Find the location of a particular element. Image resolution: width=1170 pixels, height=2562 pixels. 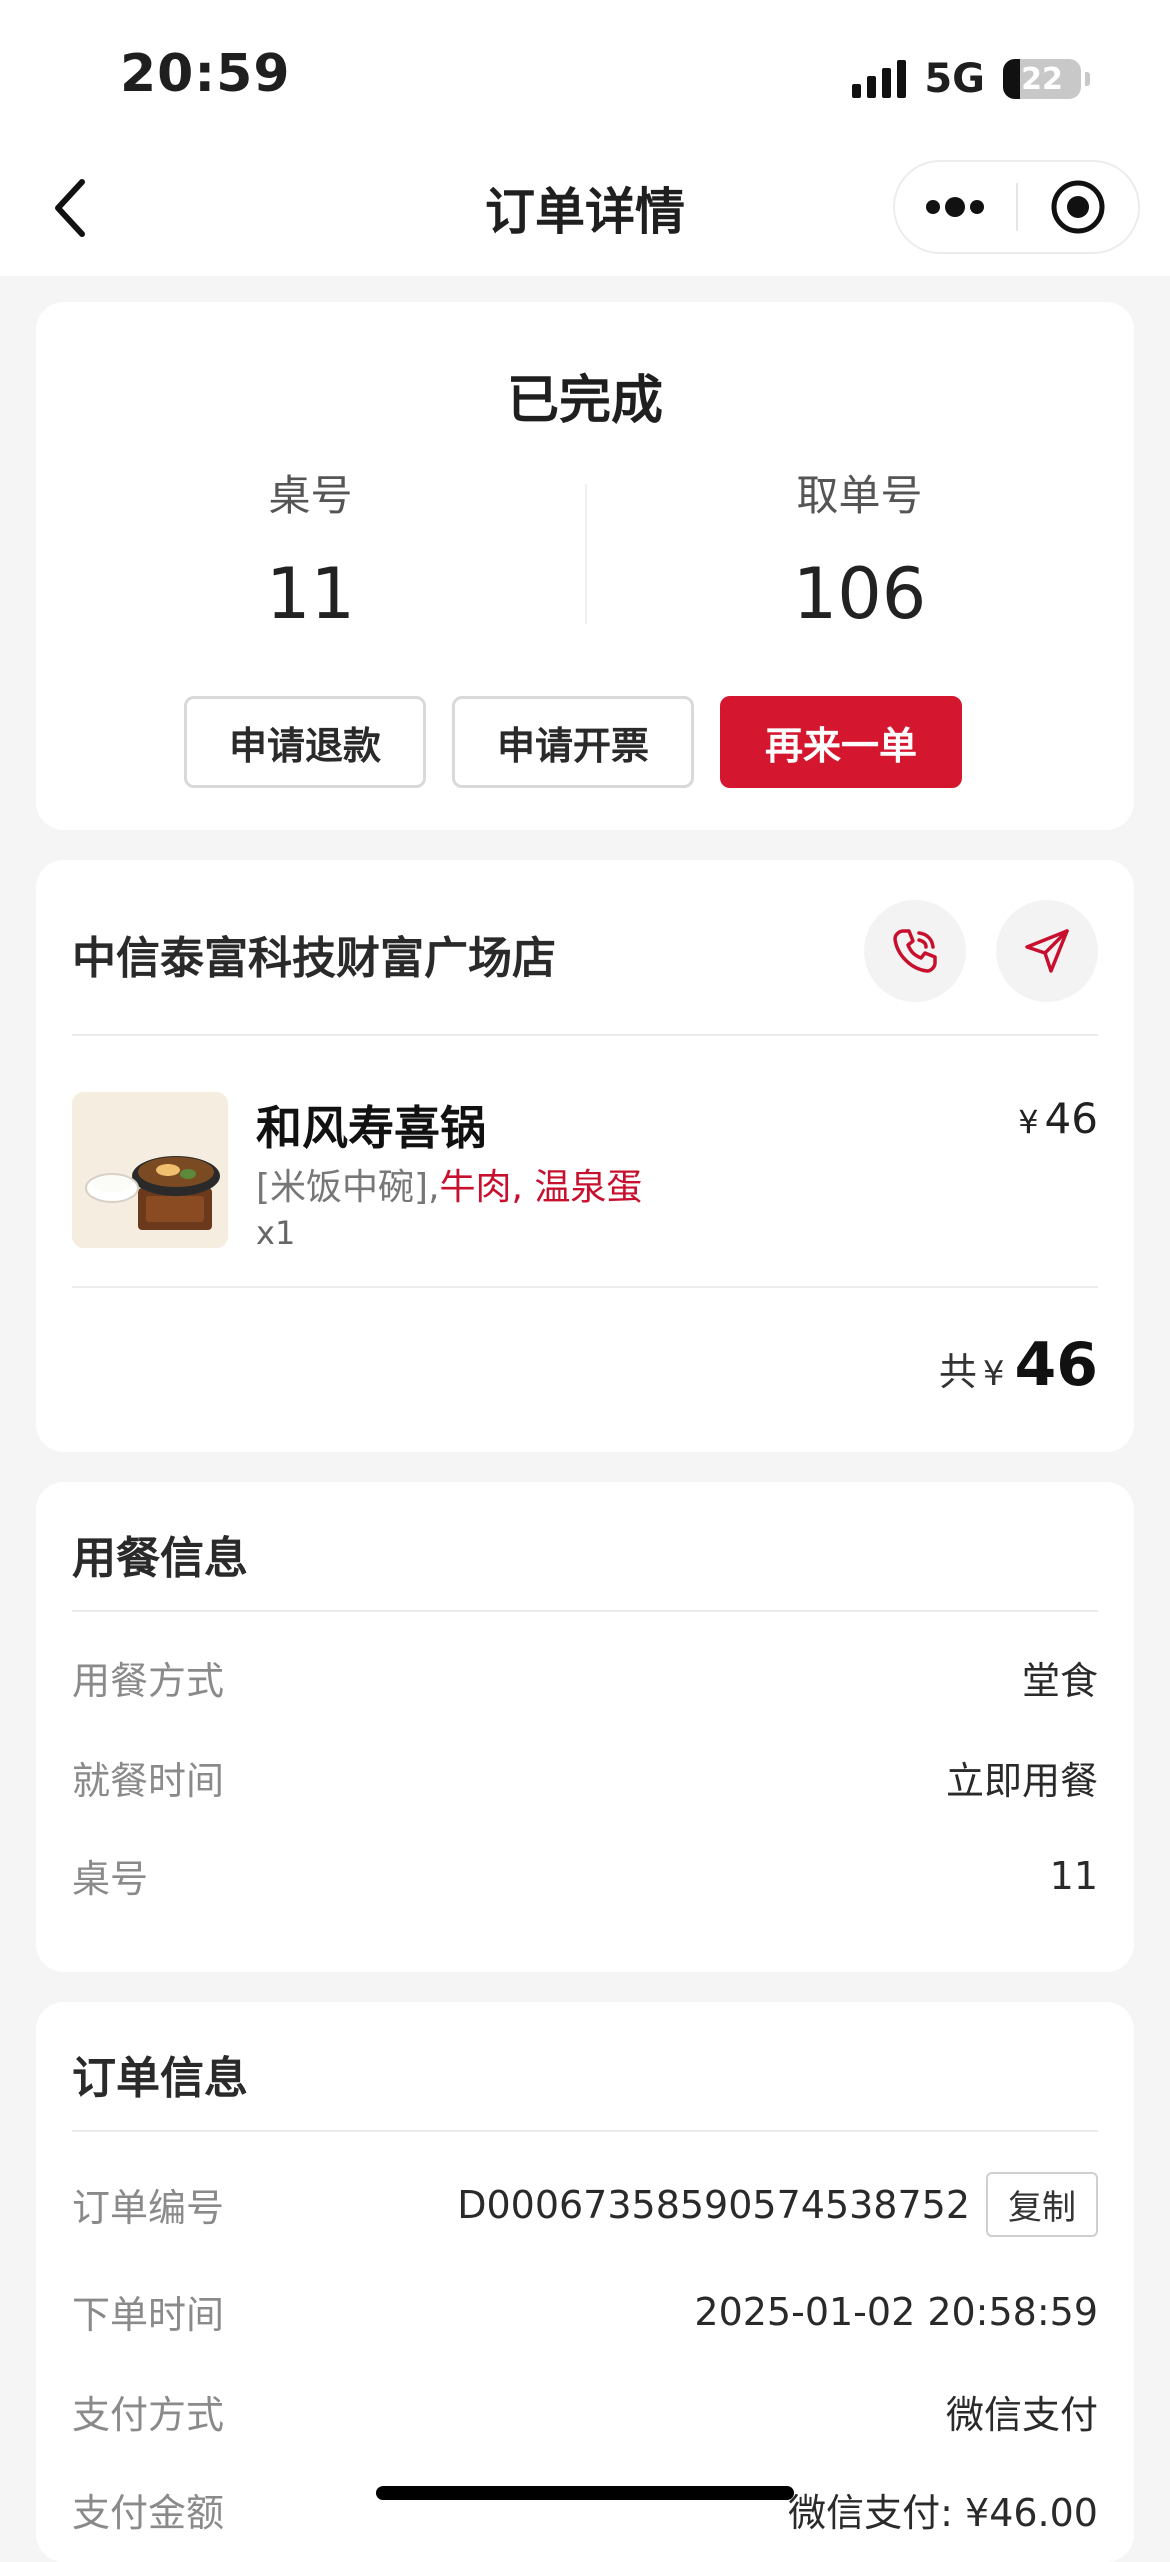

pickup-label: 取单号 is located at coordinates (859, 495).